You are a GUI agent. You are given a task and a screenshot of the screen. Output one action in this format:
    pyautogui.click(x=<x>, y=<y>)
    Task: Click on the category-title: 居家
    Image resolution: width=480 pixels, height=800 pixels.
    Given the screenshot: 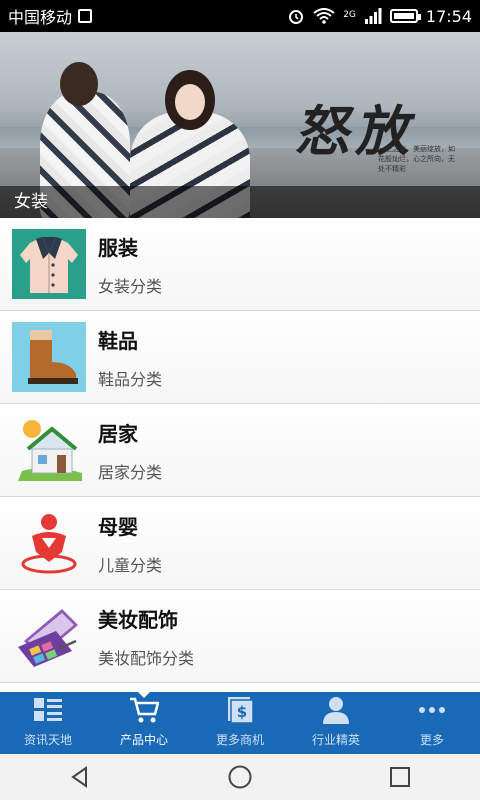 What is the action you would take?
    pyautogui.click(x=118, y=433)
    